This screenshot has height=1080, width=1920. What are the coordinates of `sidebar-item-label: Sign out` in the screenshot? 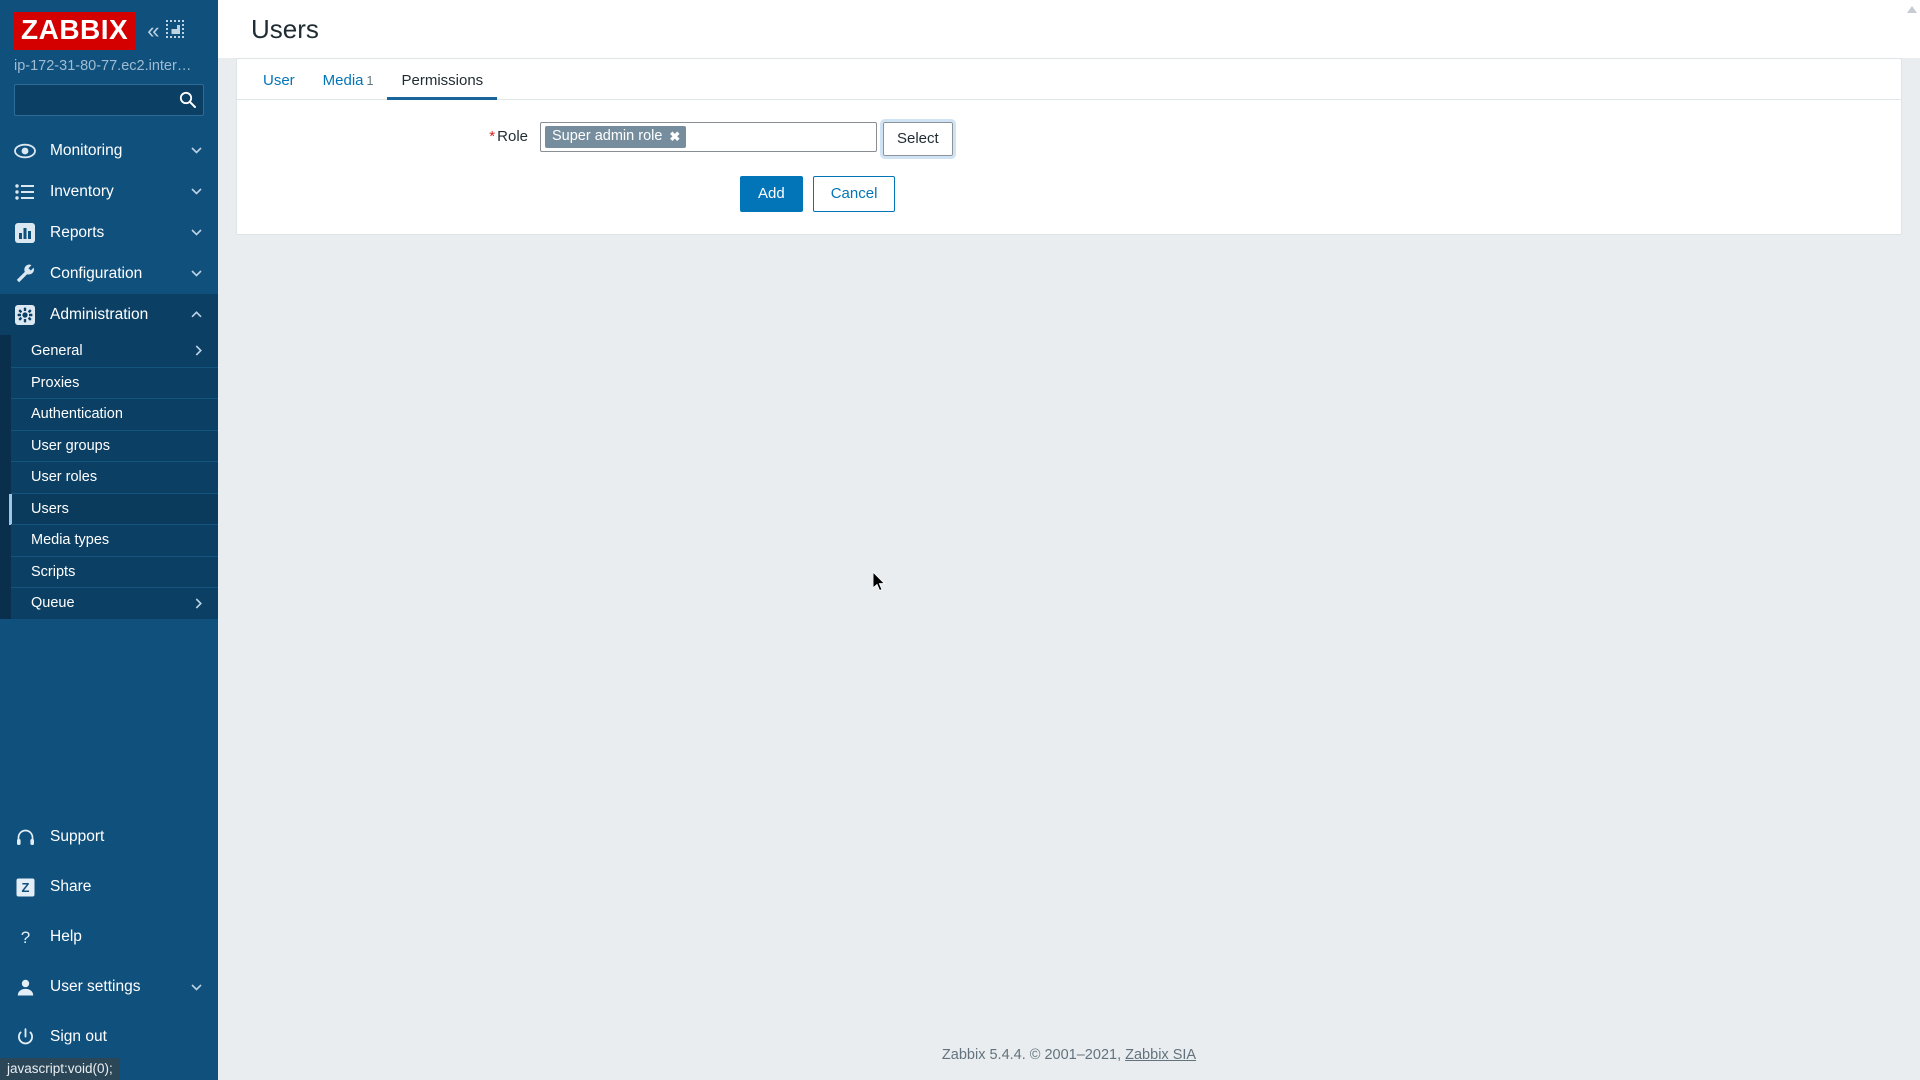 It's located at (78, 1036).